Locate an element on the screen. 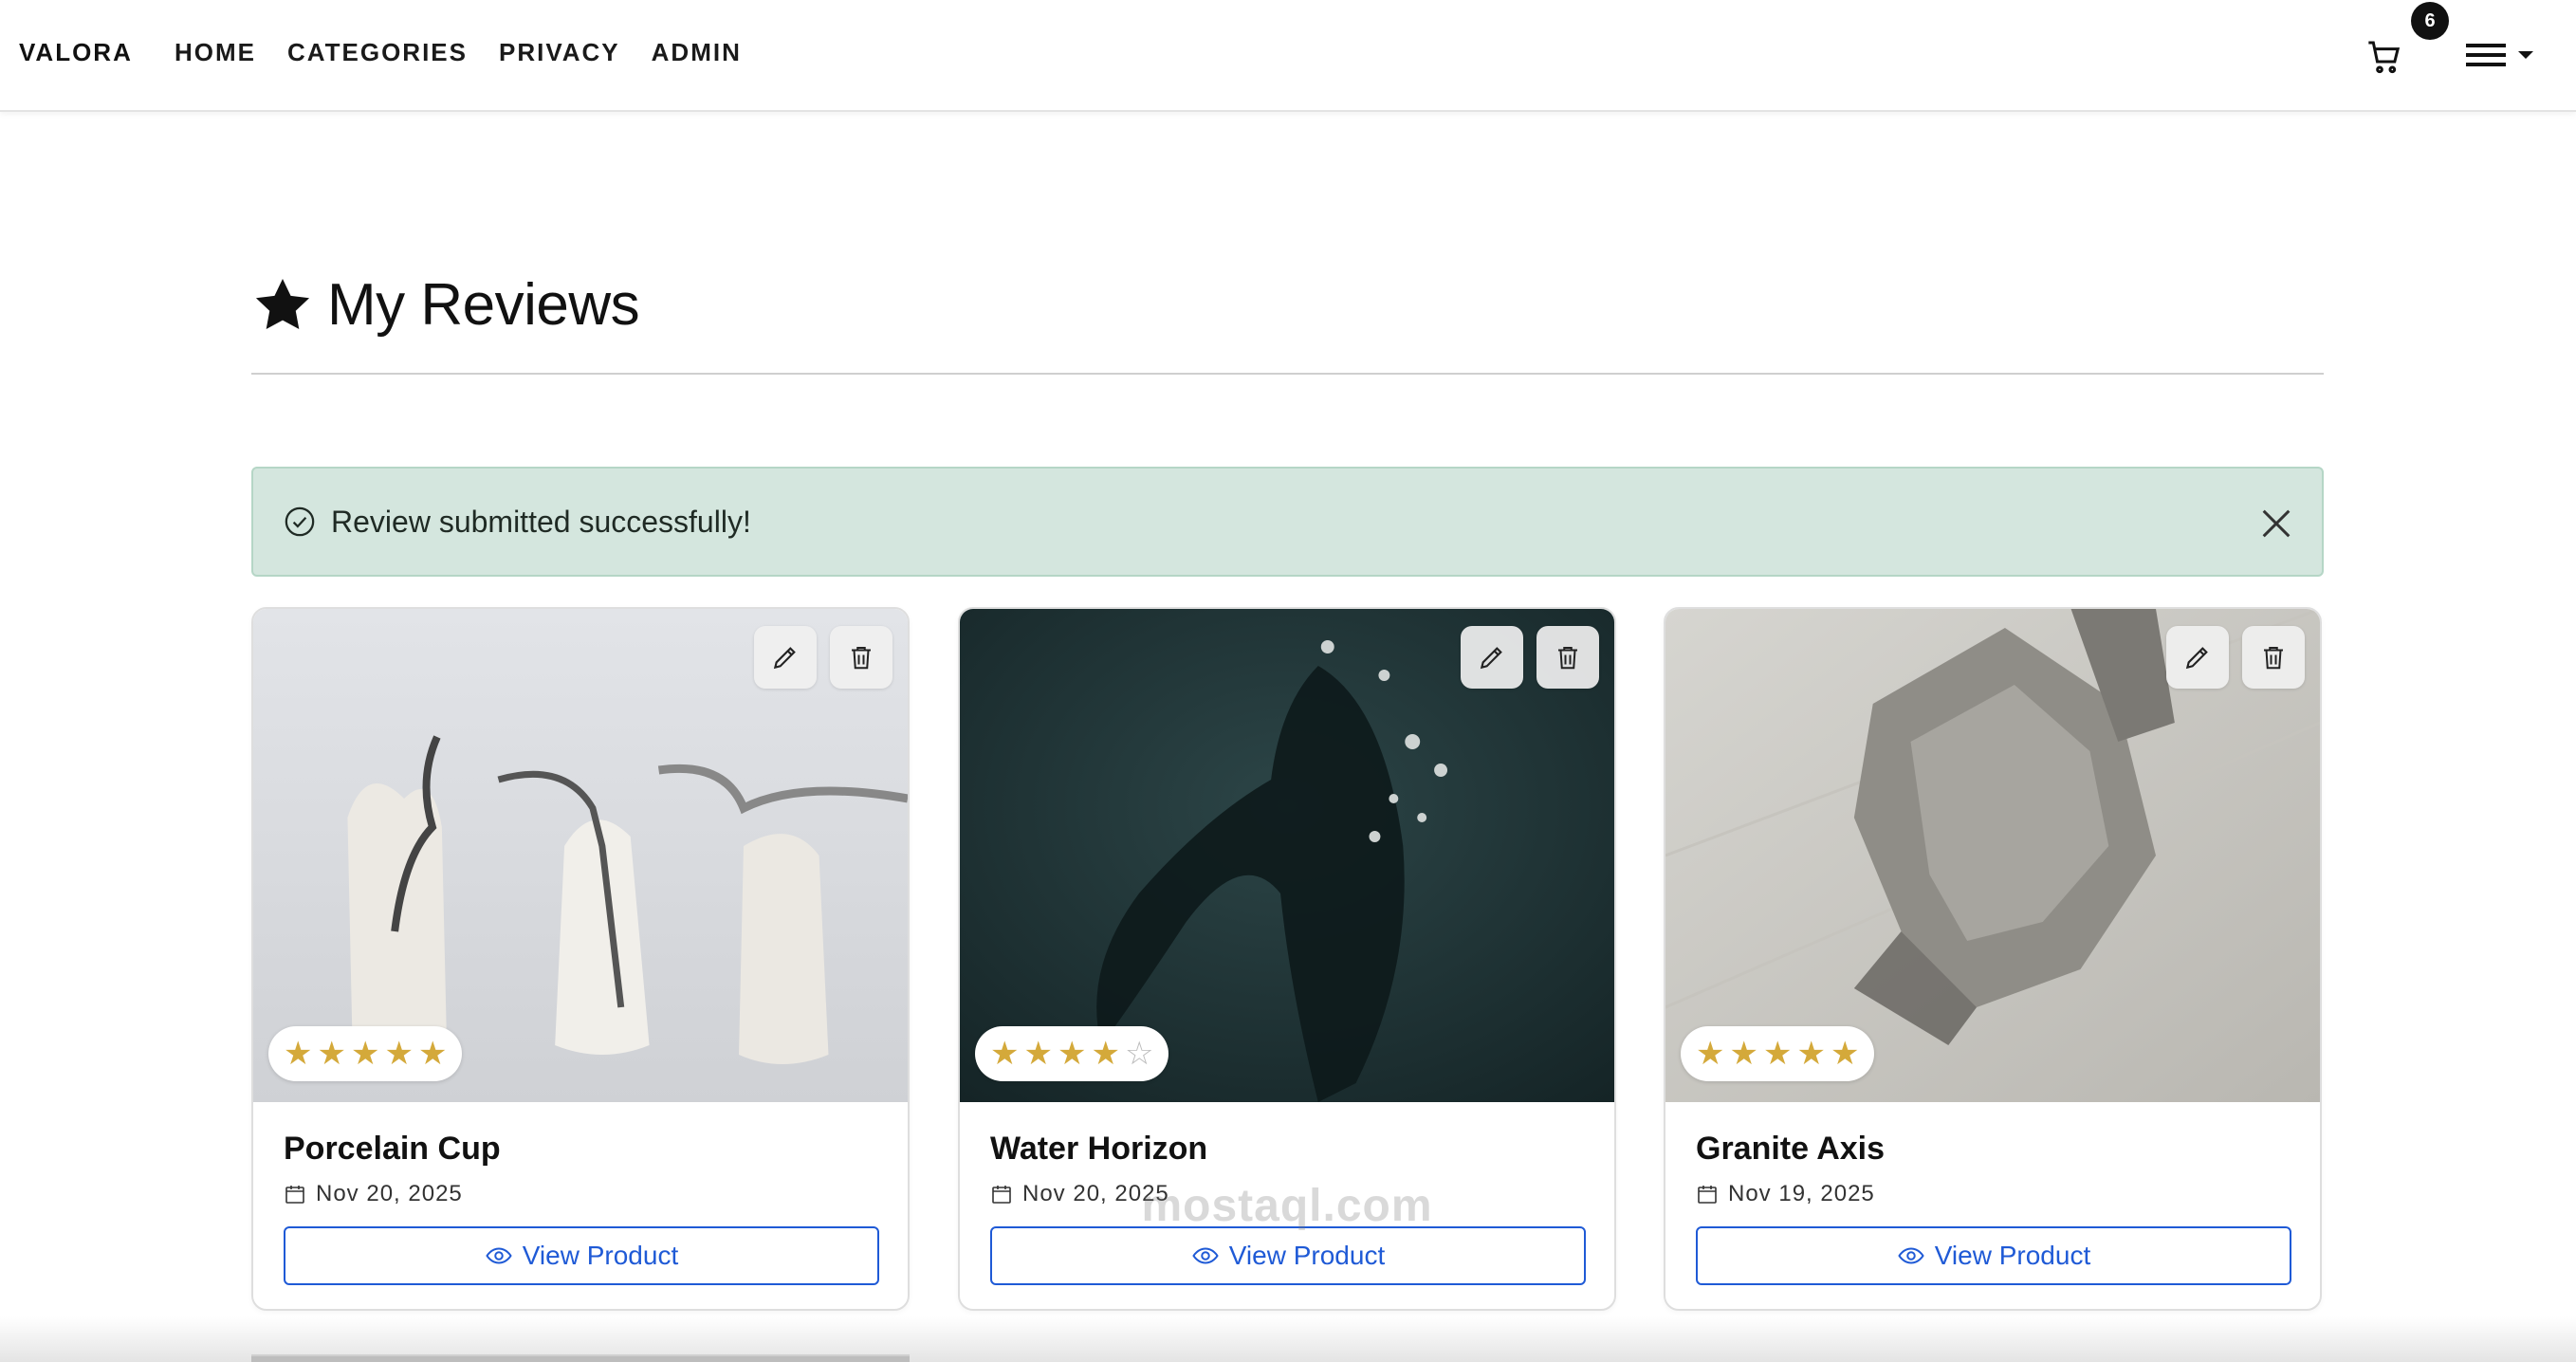  cart-count-badge: 6 is located at coordinates (2430, 21).